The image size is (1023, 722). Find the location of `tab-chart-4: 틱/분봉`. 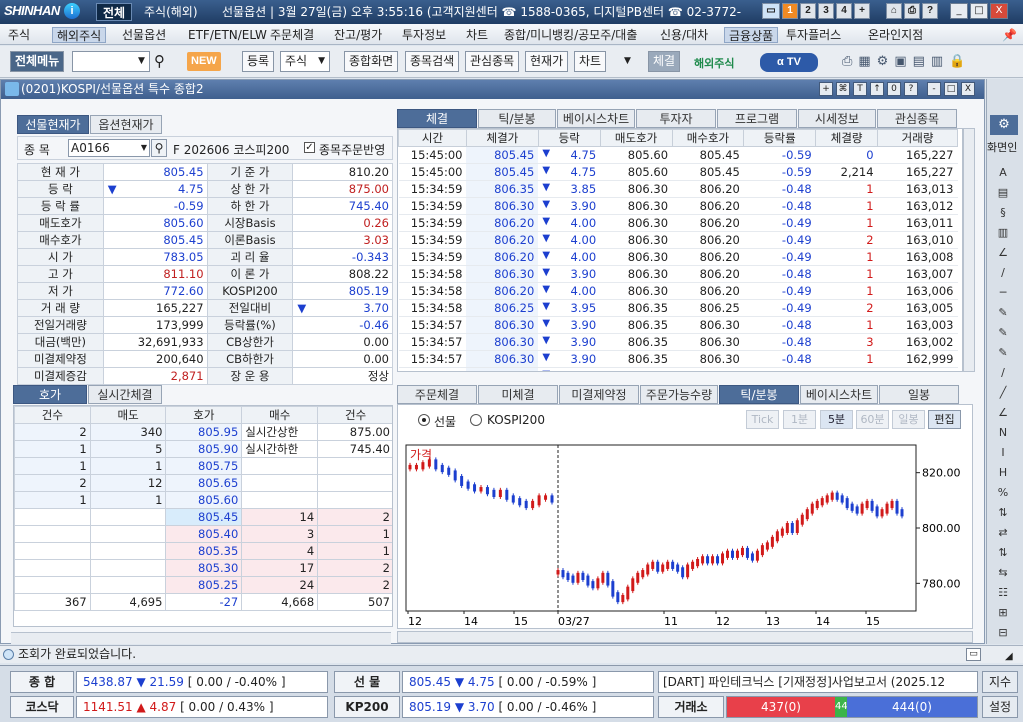

tab-chart-4: 틱/분봉 is located at coordinates (759, 394).